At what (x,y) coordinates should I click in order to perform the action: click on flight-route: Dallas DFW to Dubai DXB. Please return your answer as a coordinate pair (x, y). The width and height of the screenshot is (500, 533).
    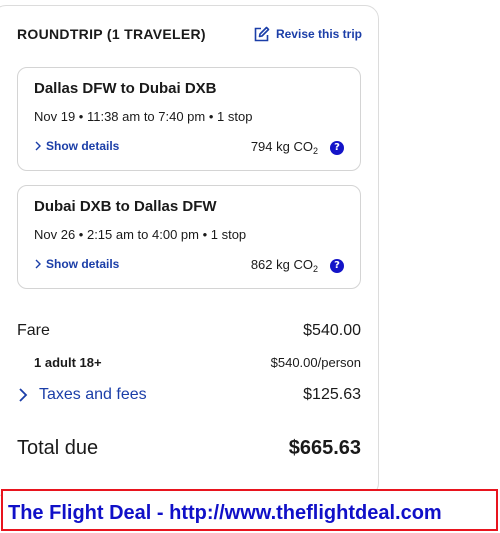
    Looking at the image, I should click on (125, 88).